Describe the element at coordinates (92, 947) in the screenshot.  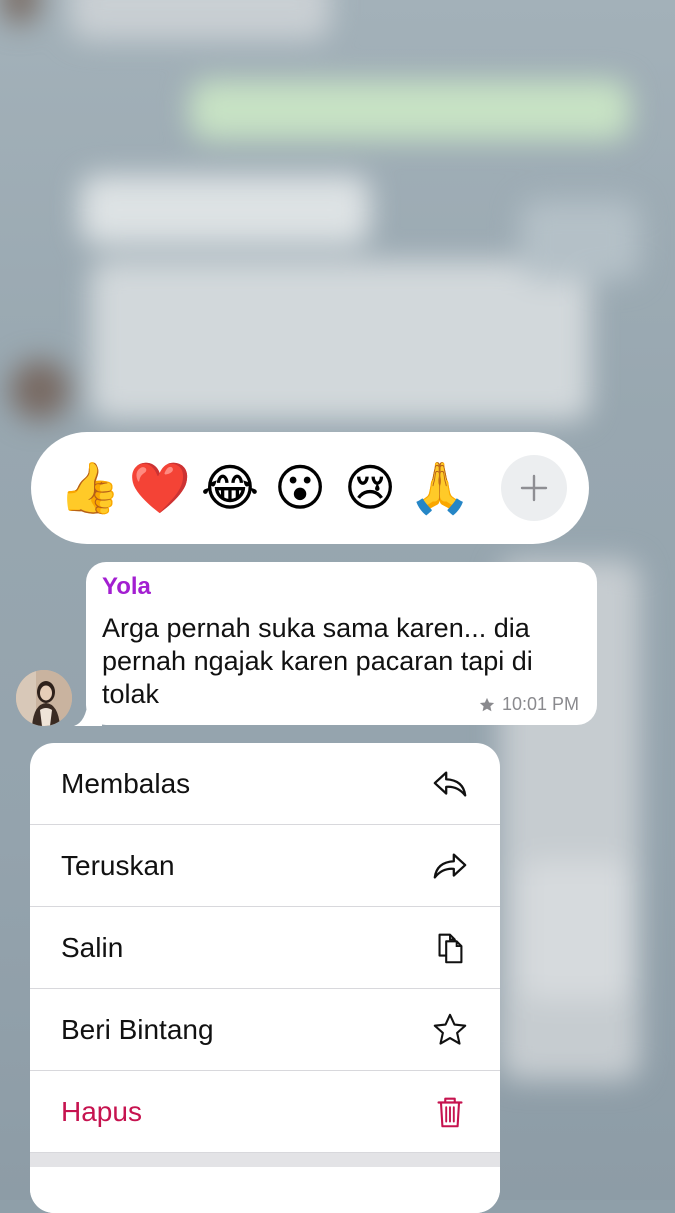
I see `menu-item-label: Salin` at that location.